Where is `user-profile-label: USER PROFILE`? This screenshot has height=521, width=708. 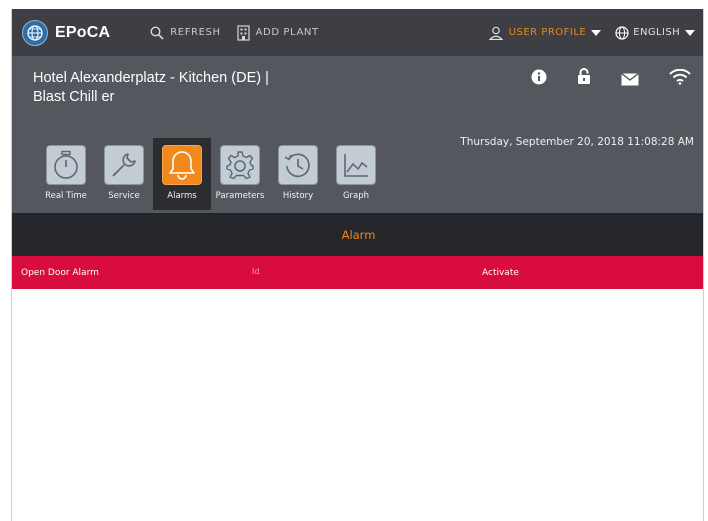
user-profile-label: USER PROFILE is located at coordinates (547, 32).